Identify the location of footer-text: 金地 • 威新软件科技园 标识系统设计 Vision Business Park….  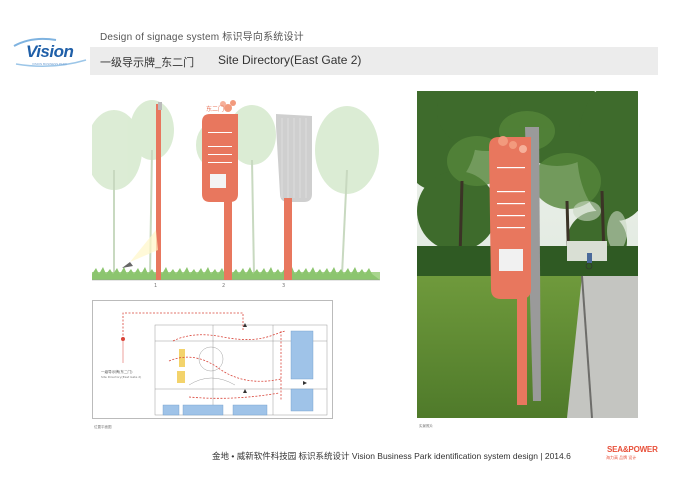
(391, 456).